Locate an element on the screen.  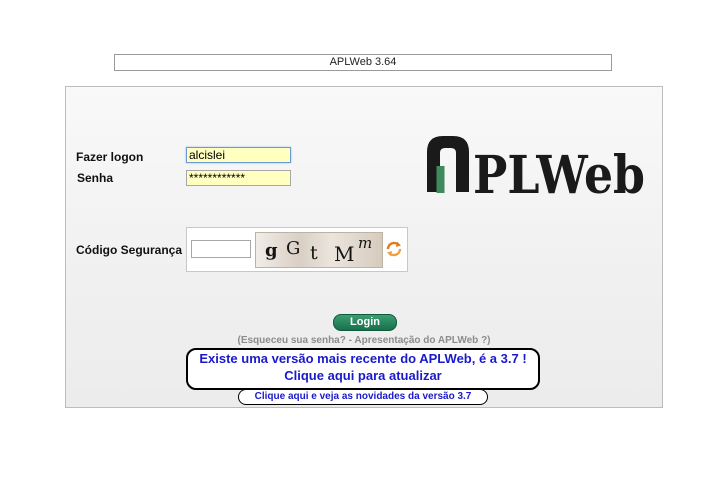
aplweb-logo: PLWeb is located at coordinates (536, 167).